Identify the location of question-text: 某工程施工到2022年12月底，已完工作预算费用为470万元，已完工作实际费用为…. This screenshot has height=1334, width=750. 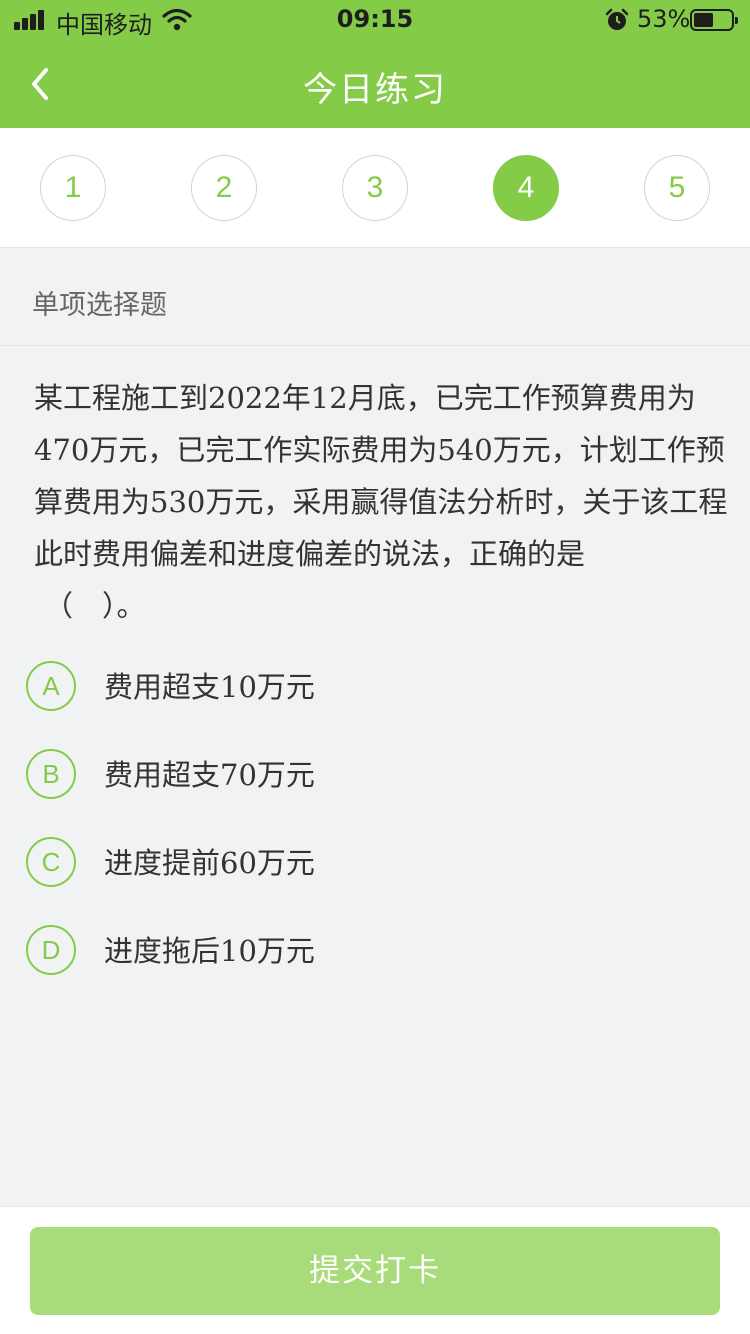
(381, 476).